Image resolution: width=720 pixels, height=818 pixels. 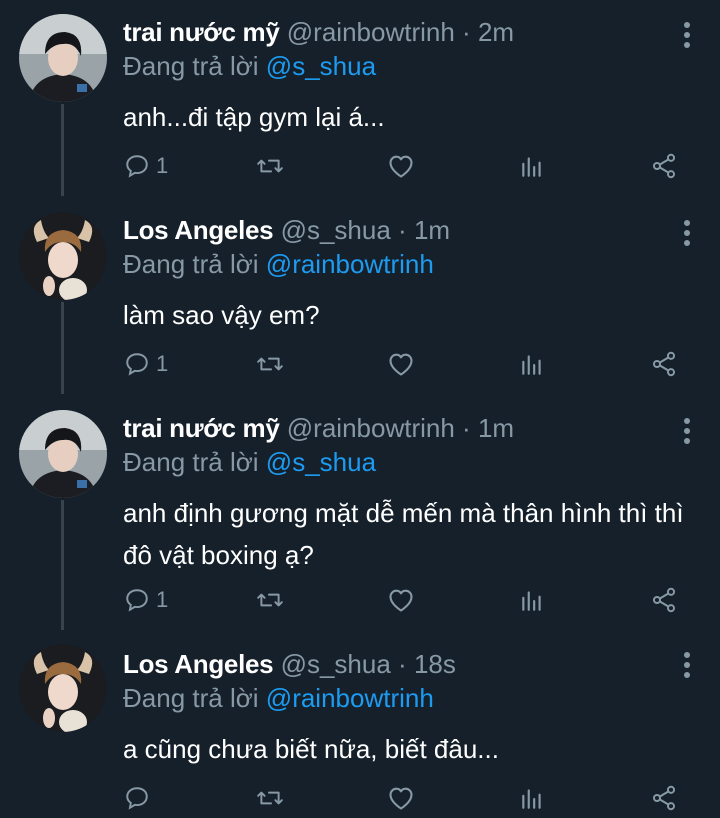 I want to click on tweet-header: Los Angeles @s_shua · 1m, so click(x=286, y=230).